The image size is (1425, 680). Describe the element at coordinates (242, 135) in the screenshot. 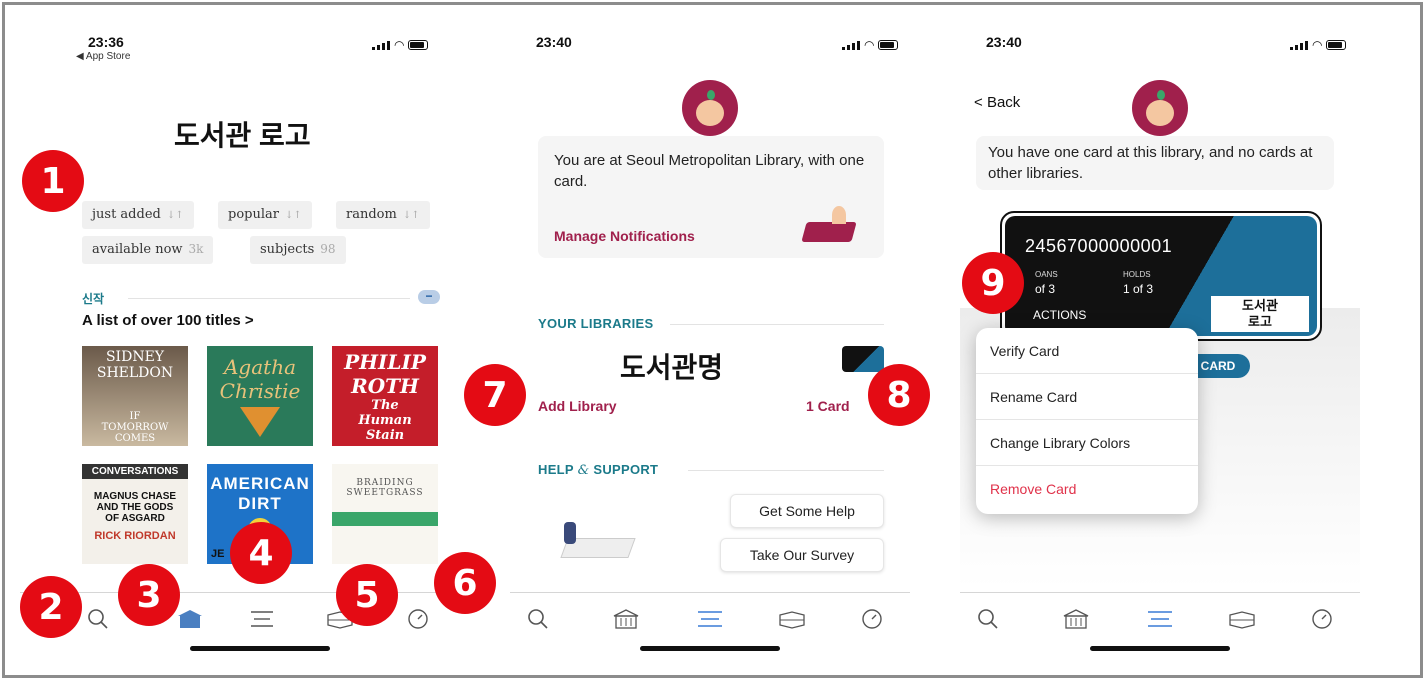

I see `library-logo-placeholder: 도서관 로고` at that location.